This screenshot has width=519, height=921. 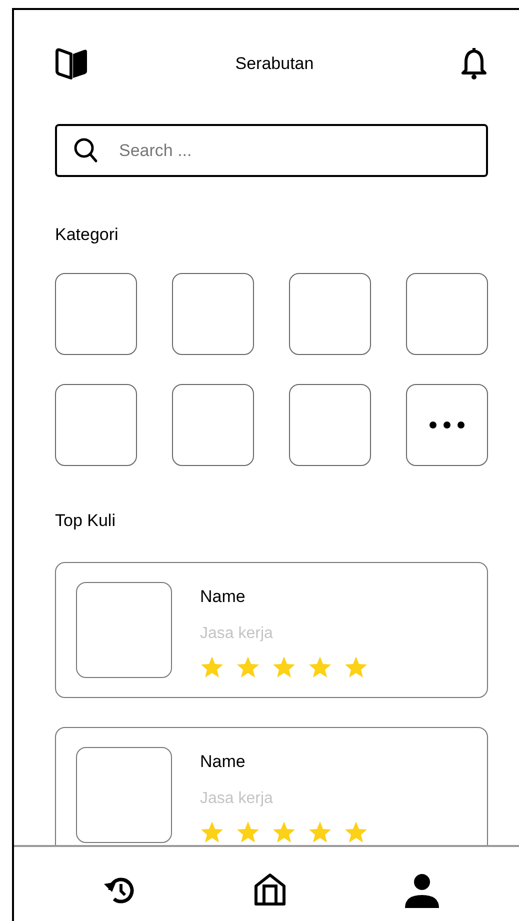 I want to click on home-icon, so click(x=270, y=890).